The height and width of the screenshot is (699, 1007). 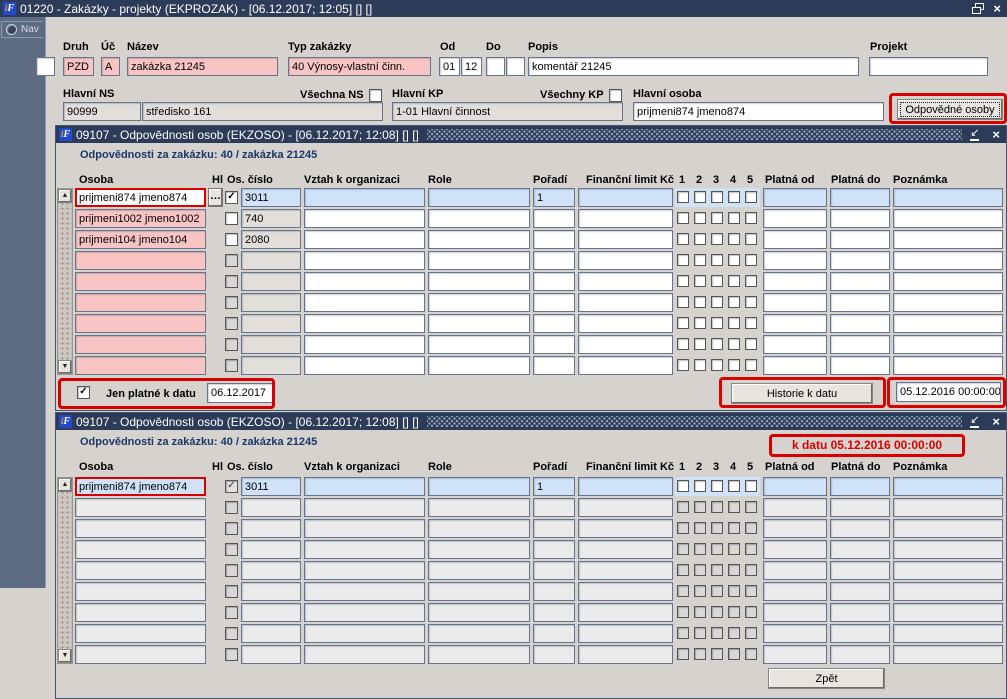 I want to click on scroll-down-button: ▼, so click(x=65, y=367).